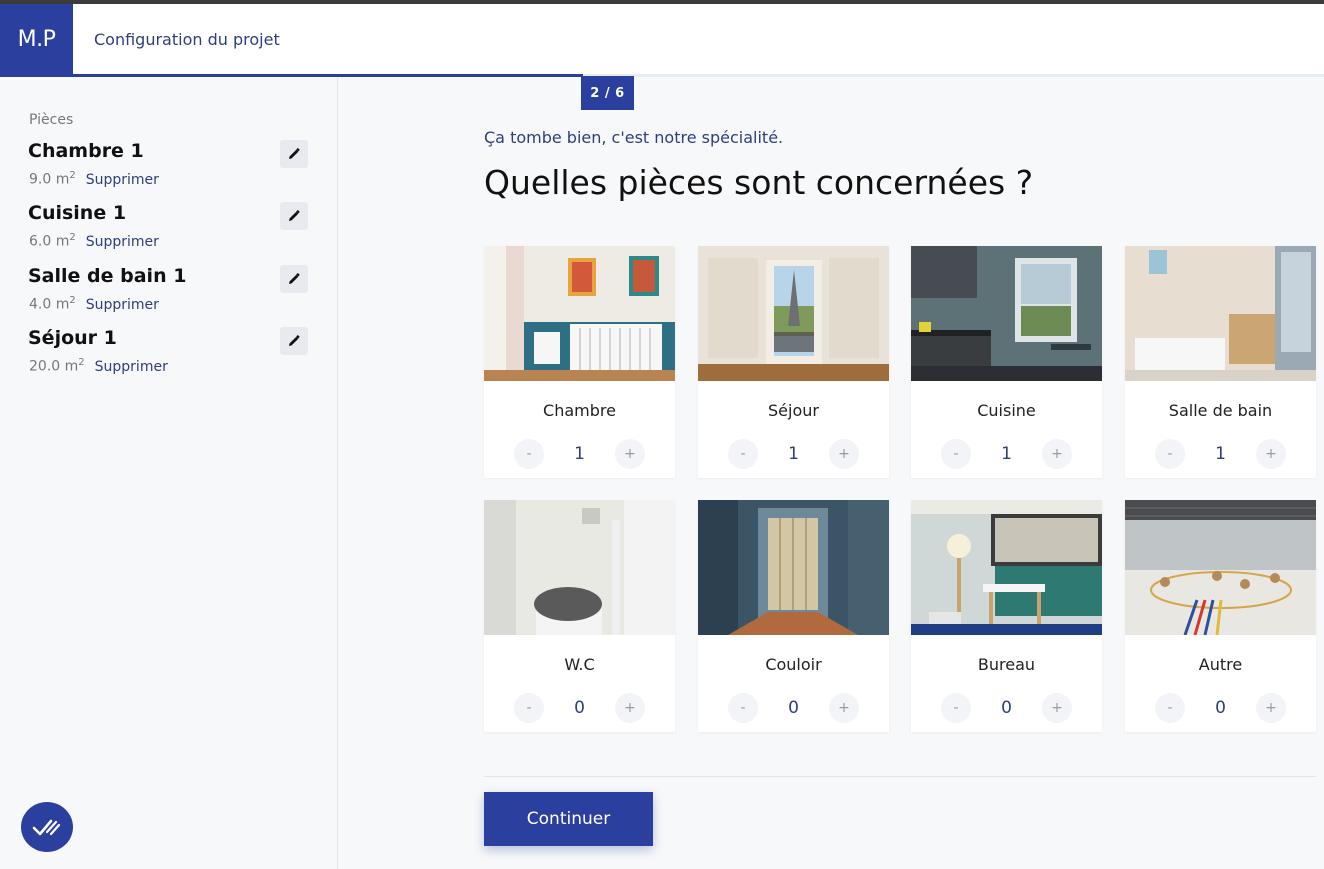 This screenshot has width=1324, height=869. I want to click on room-card-label: Autre, so click(1220, 664).